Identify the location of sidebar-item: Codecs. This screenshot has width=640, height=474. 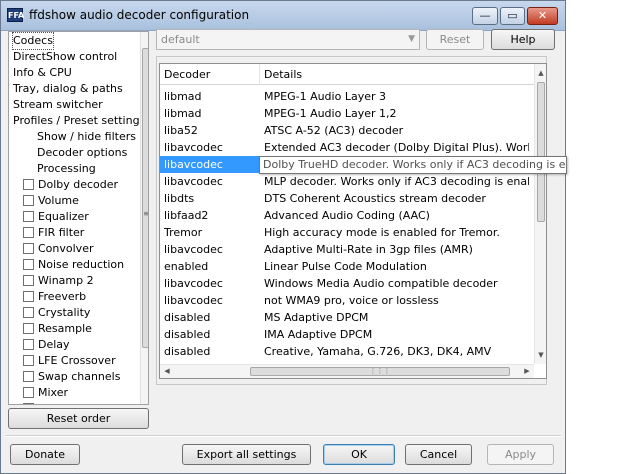
(33, 41).